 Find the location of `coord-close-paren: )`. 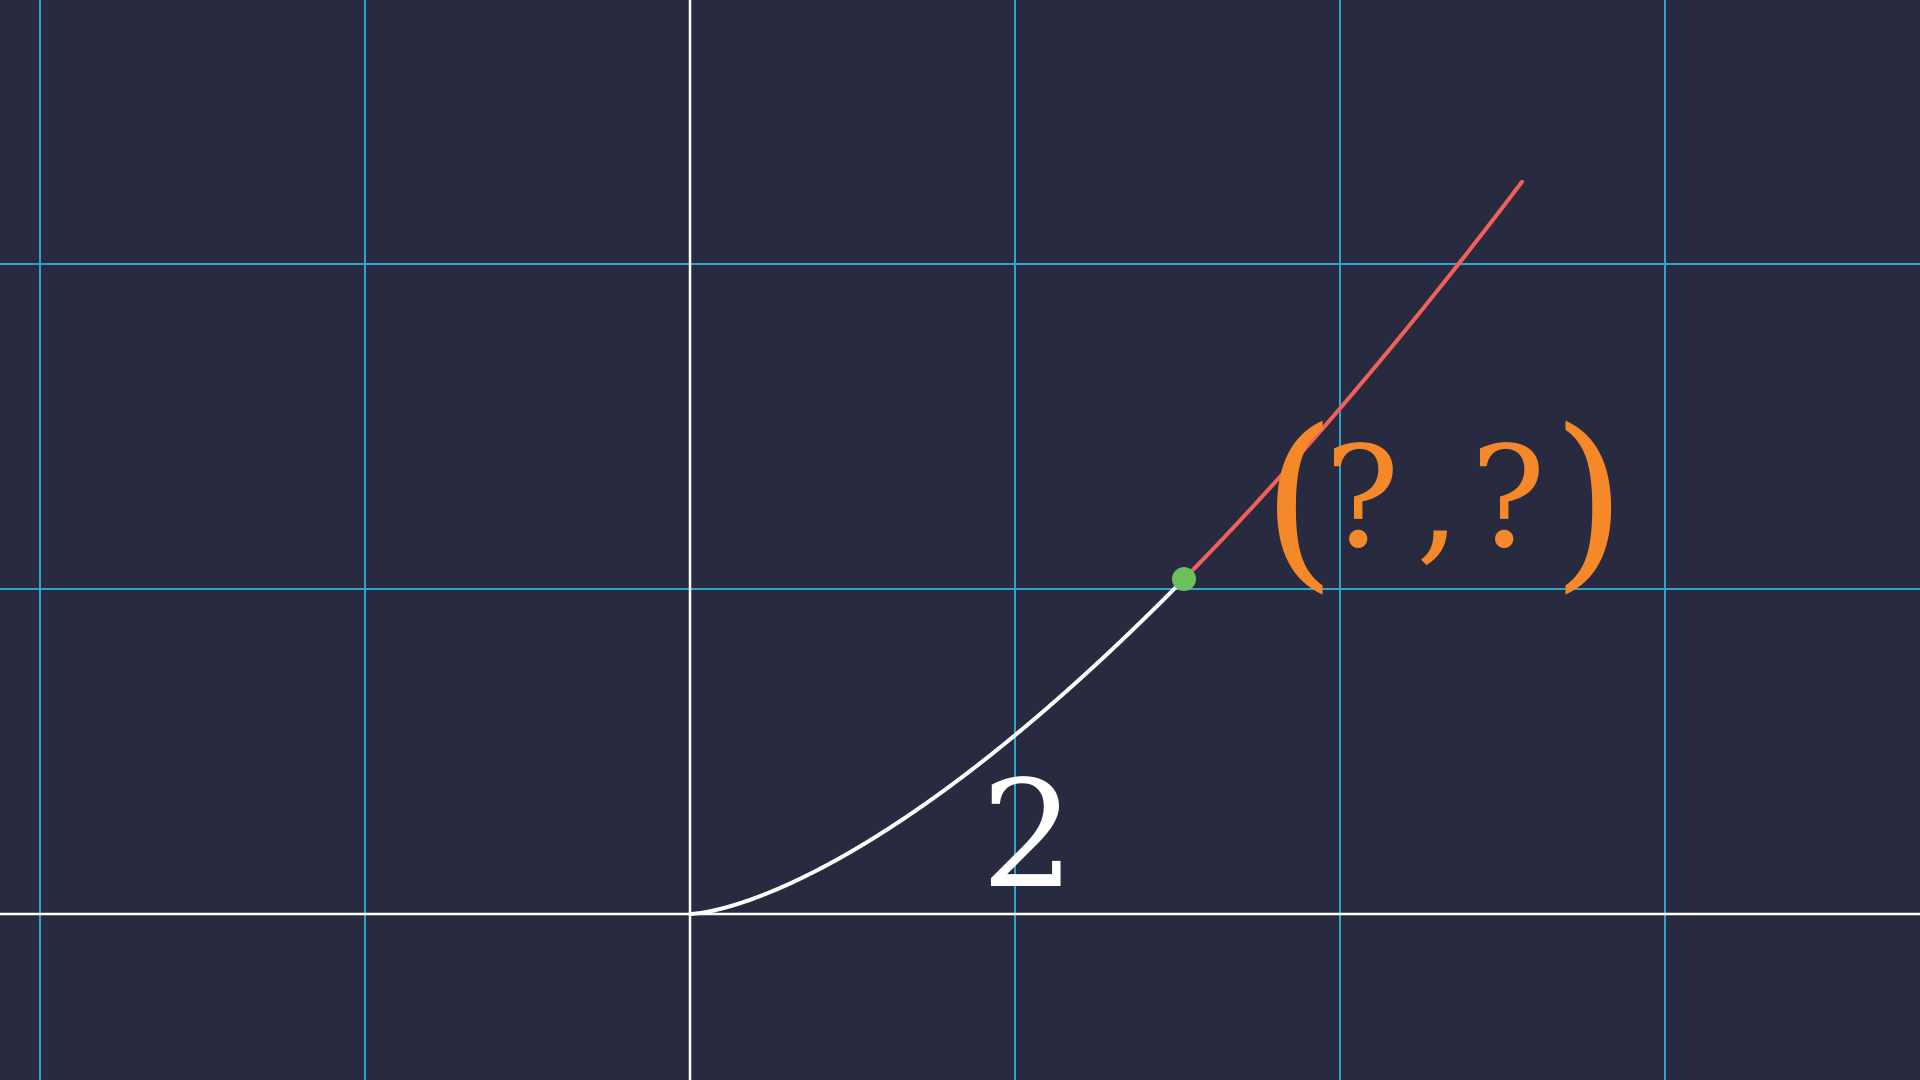

coord-close-paren: ) is located at coordinates (1589, 499).